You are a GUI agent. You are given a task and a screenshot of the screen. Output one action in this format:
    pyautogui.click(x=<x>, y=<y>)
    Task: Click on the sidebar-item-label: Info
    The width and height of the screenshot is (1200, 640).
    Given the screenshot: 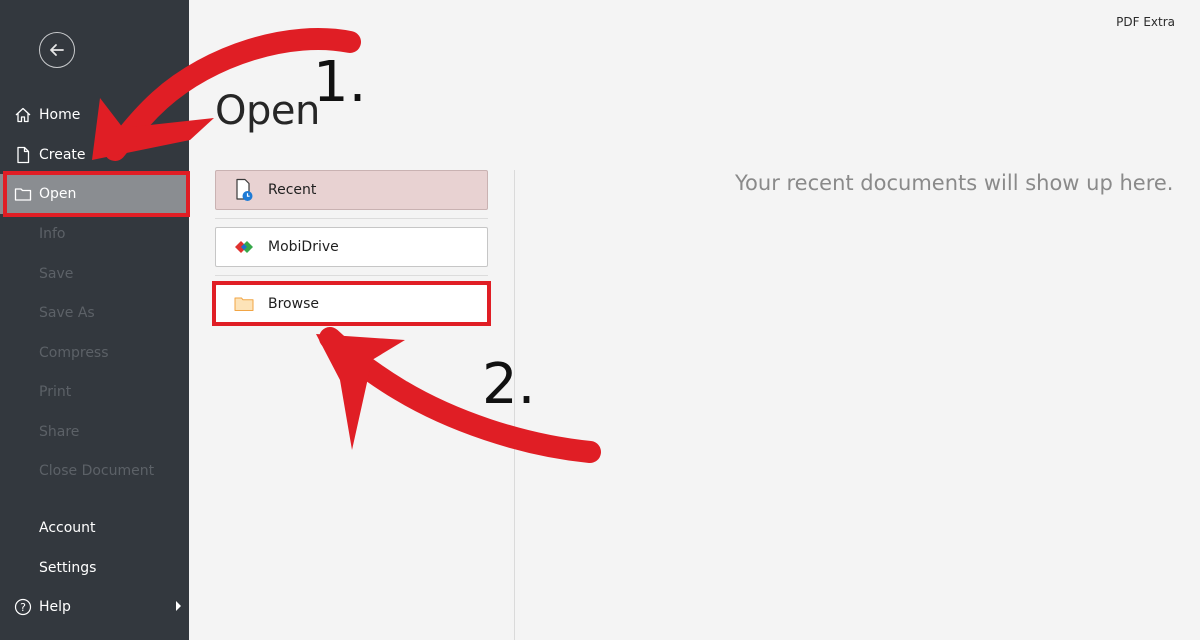 What is the action you would take?
    pyautogui.click(x=52, y=234)
    